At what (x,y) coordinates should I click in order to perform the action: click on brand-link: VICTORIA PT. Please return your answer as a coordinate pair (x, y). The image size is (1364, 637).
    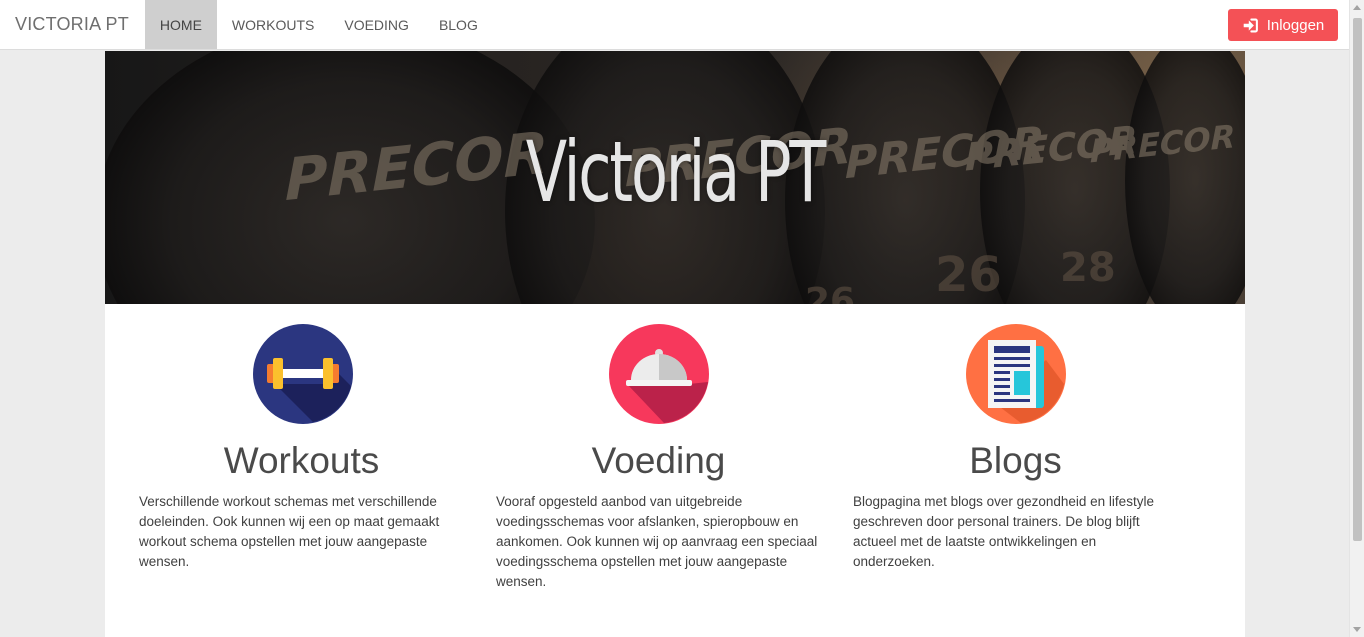
    Looking at the image, I should click on (72, 24).